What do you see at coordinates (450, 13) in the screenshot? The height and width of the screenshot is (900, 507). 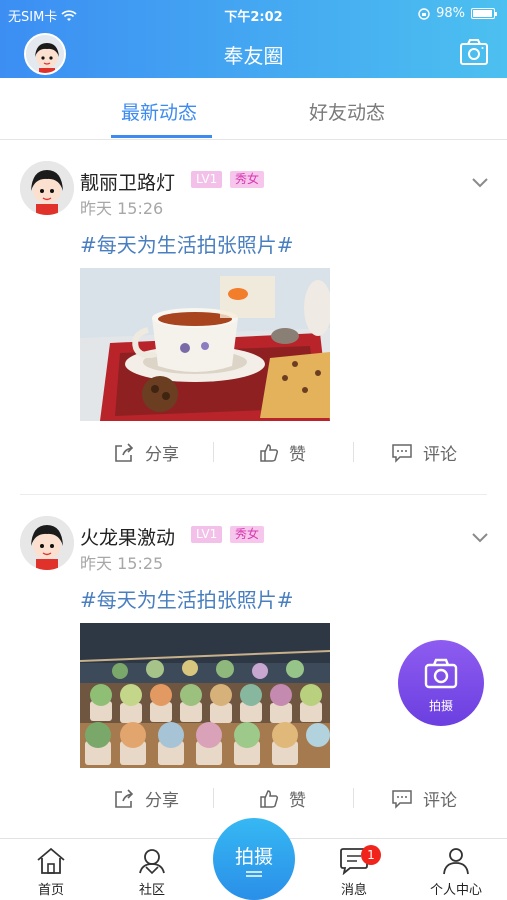 I see `battery-percent: 98%` at bounding box center [450, 13].